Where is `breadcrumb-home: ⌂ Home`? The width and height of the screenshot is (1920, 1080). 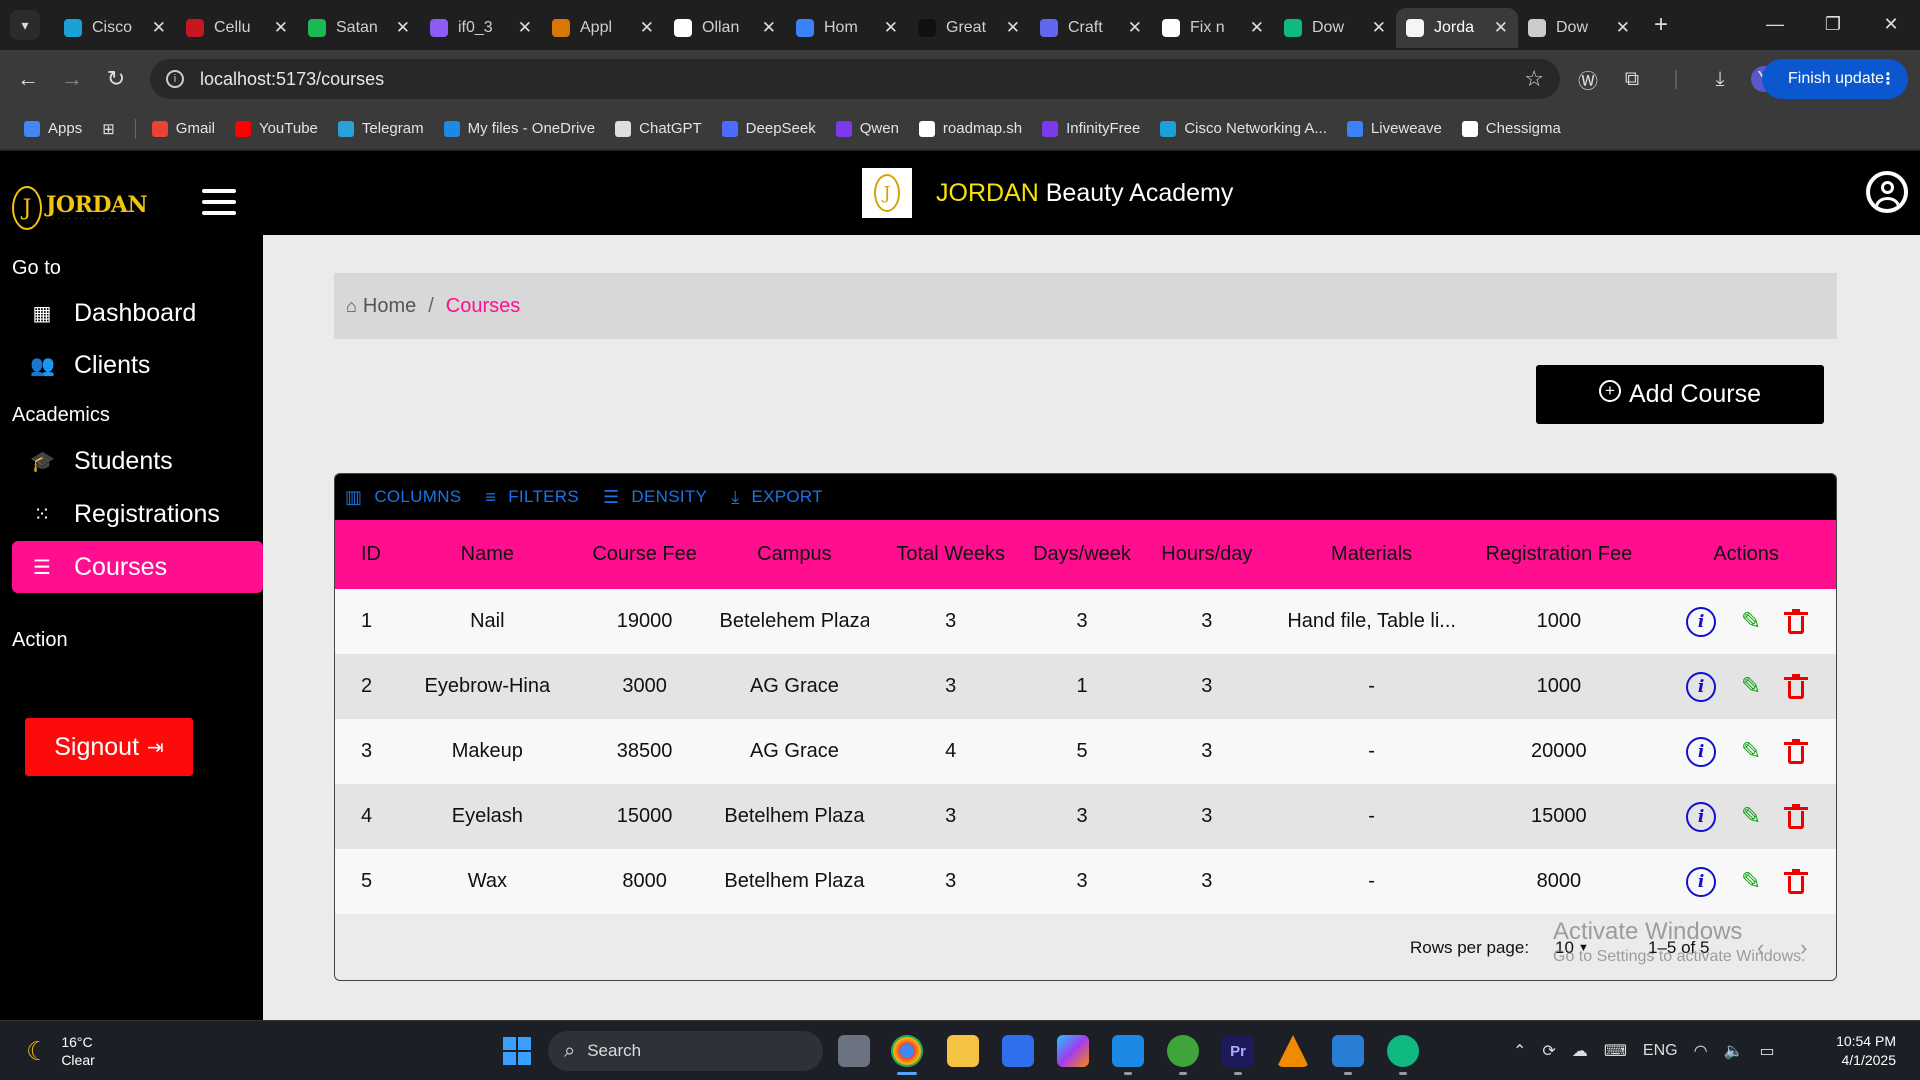
breadcrumb-home: ⌂ Home is located at coordinates (381, 306).